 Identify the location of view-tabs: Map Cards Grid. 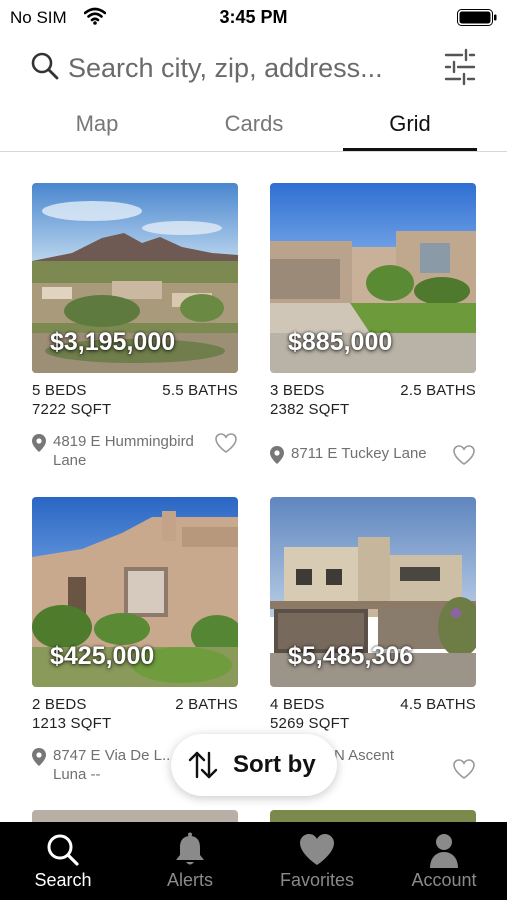
(253, 129).